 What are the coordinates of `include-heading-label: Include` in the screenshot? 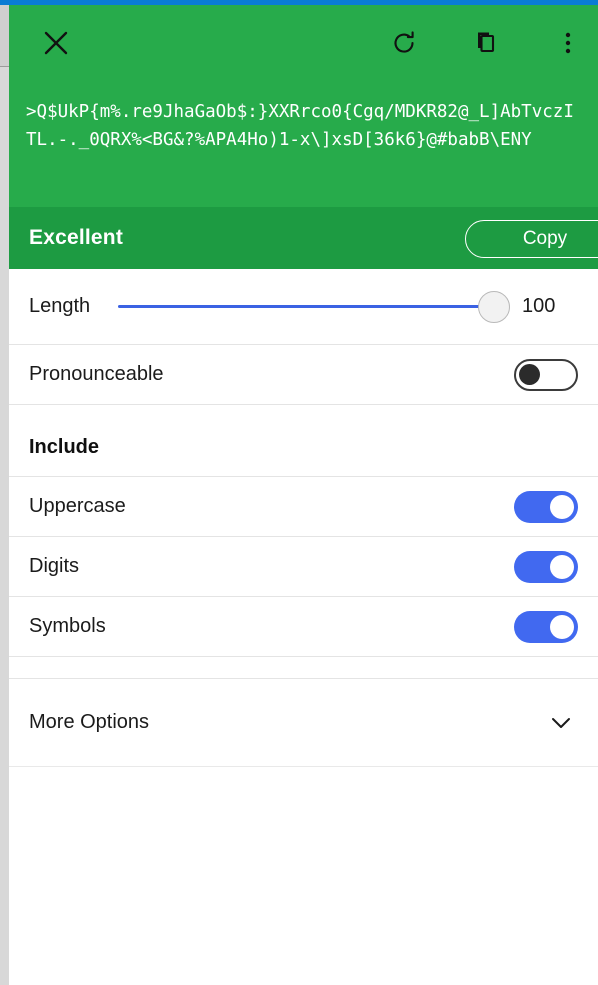 It's located at (64, 447).